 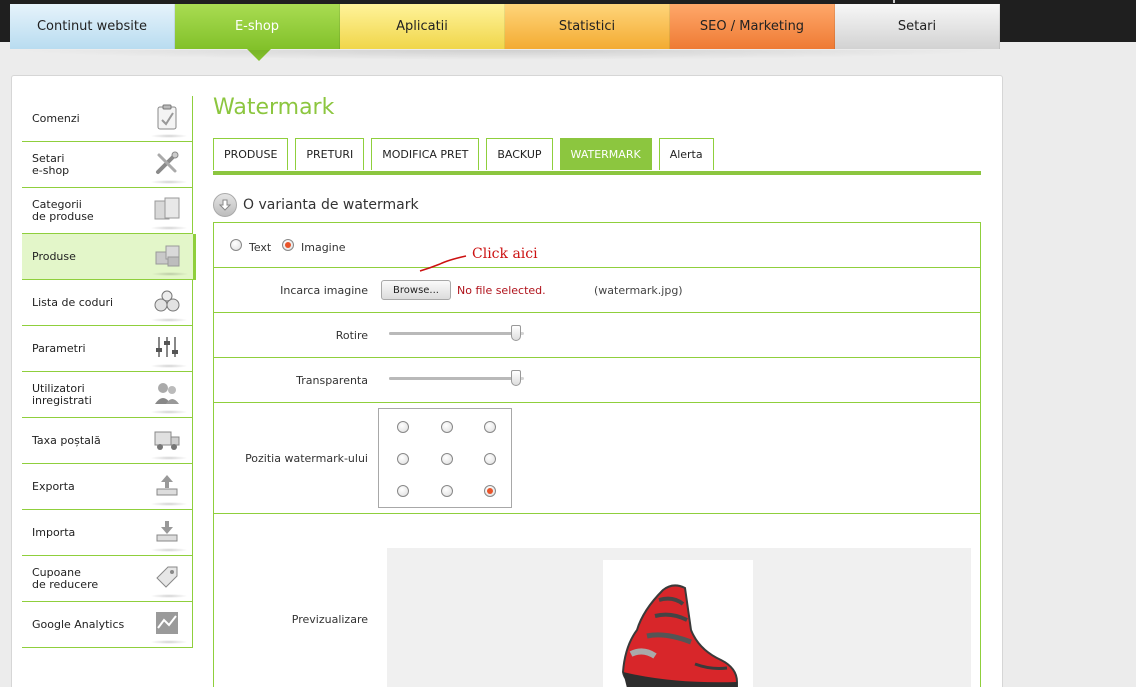 What do you see at coordinates (54, 532) in the screenshot?
I see `sidebar-item-label: Importa` at bounding box center [54, 532].